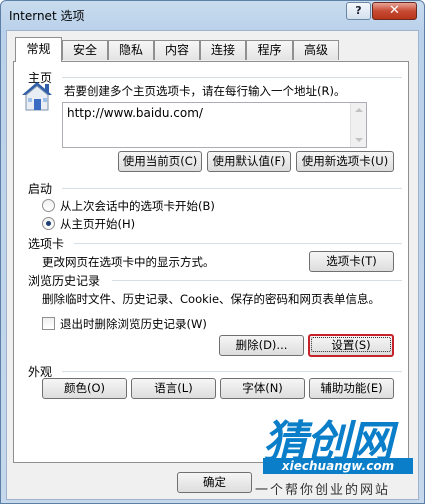 The width and height of the screenshot is (425, 504). Describe the element at coordinates (394, 11) in the screenshot. I see `close-button: ✕` at that location.